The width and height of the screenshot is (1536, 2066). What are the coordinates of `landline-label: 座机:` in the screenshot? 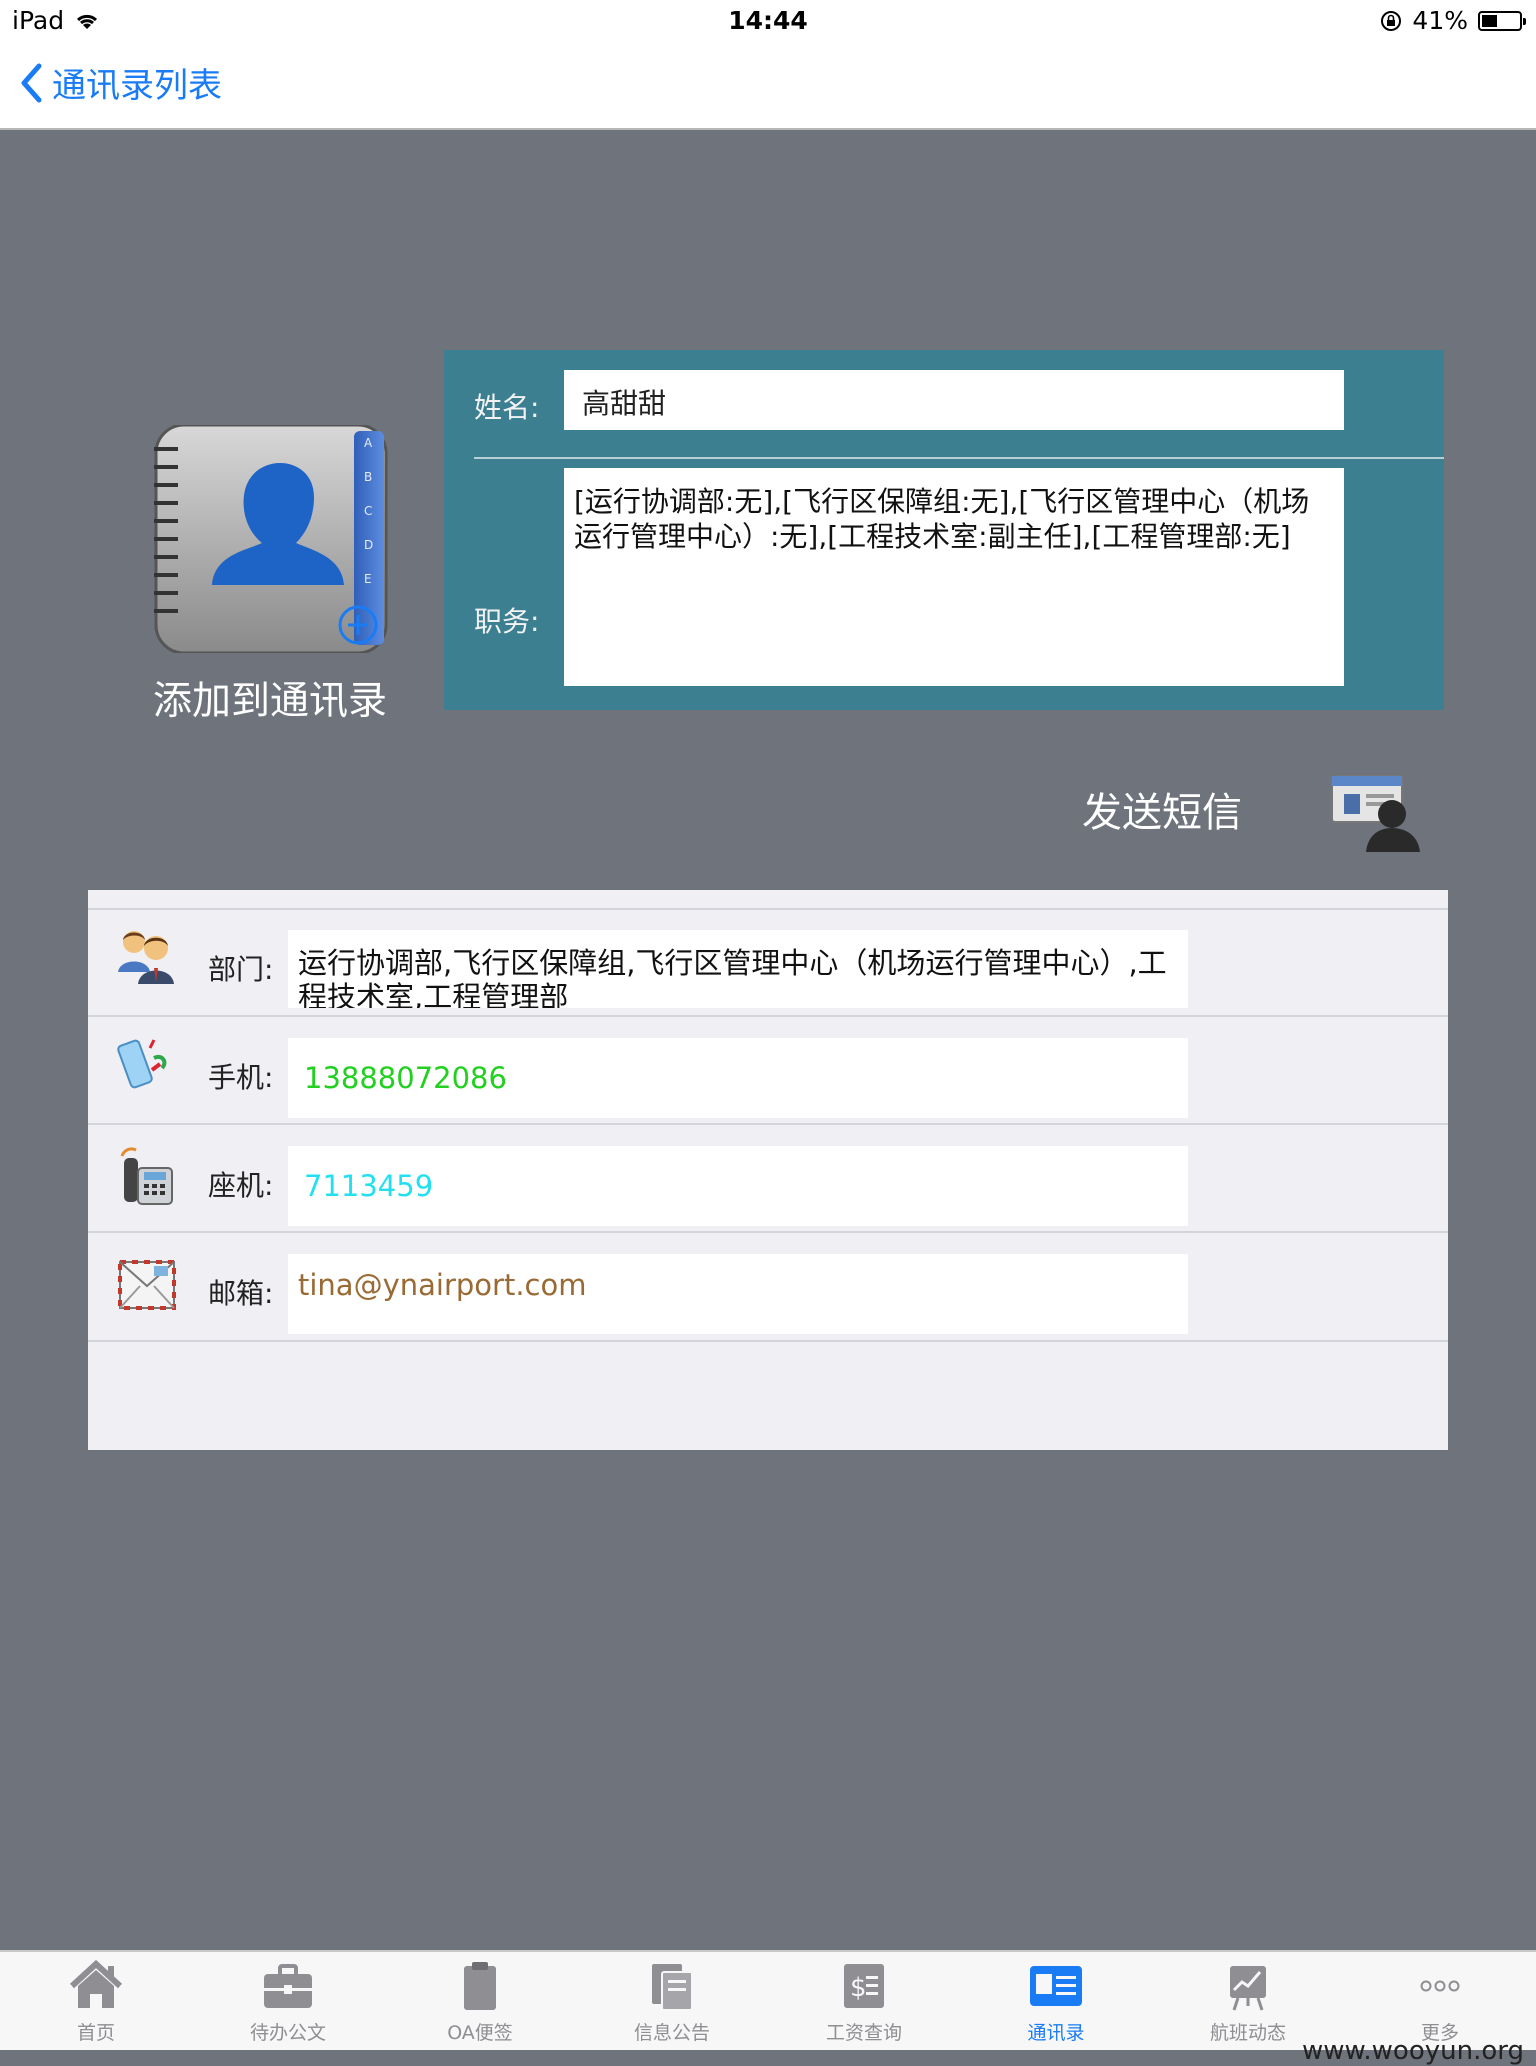 It's located at (241, 1185).